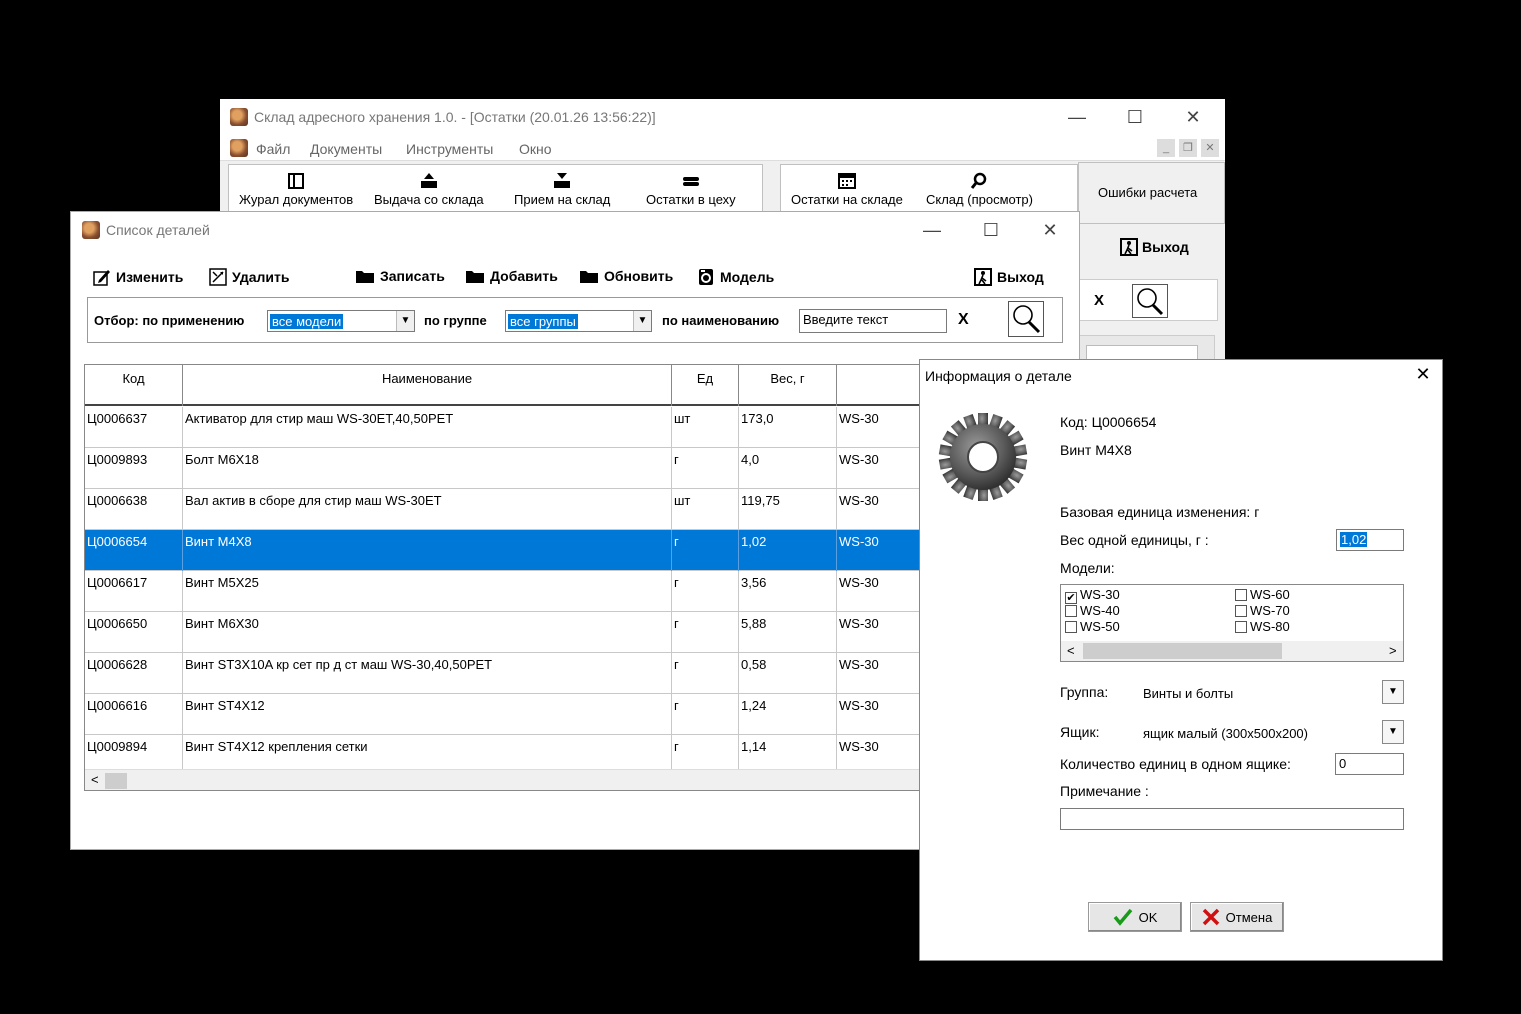 The image size is (1521, 1014). I want to click on parts-exit-button: Выход, so click(1009, 277).